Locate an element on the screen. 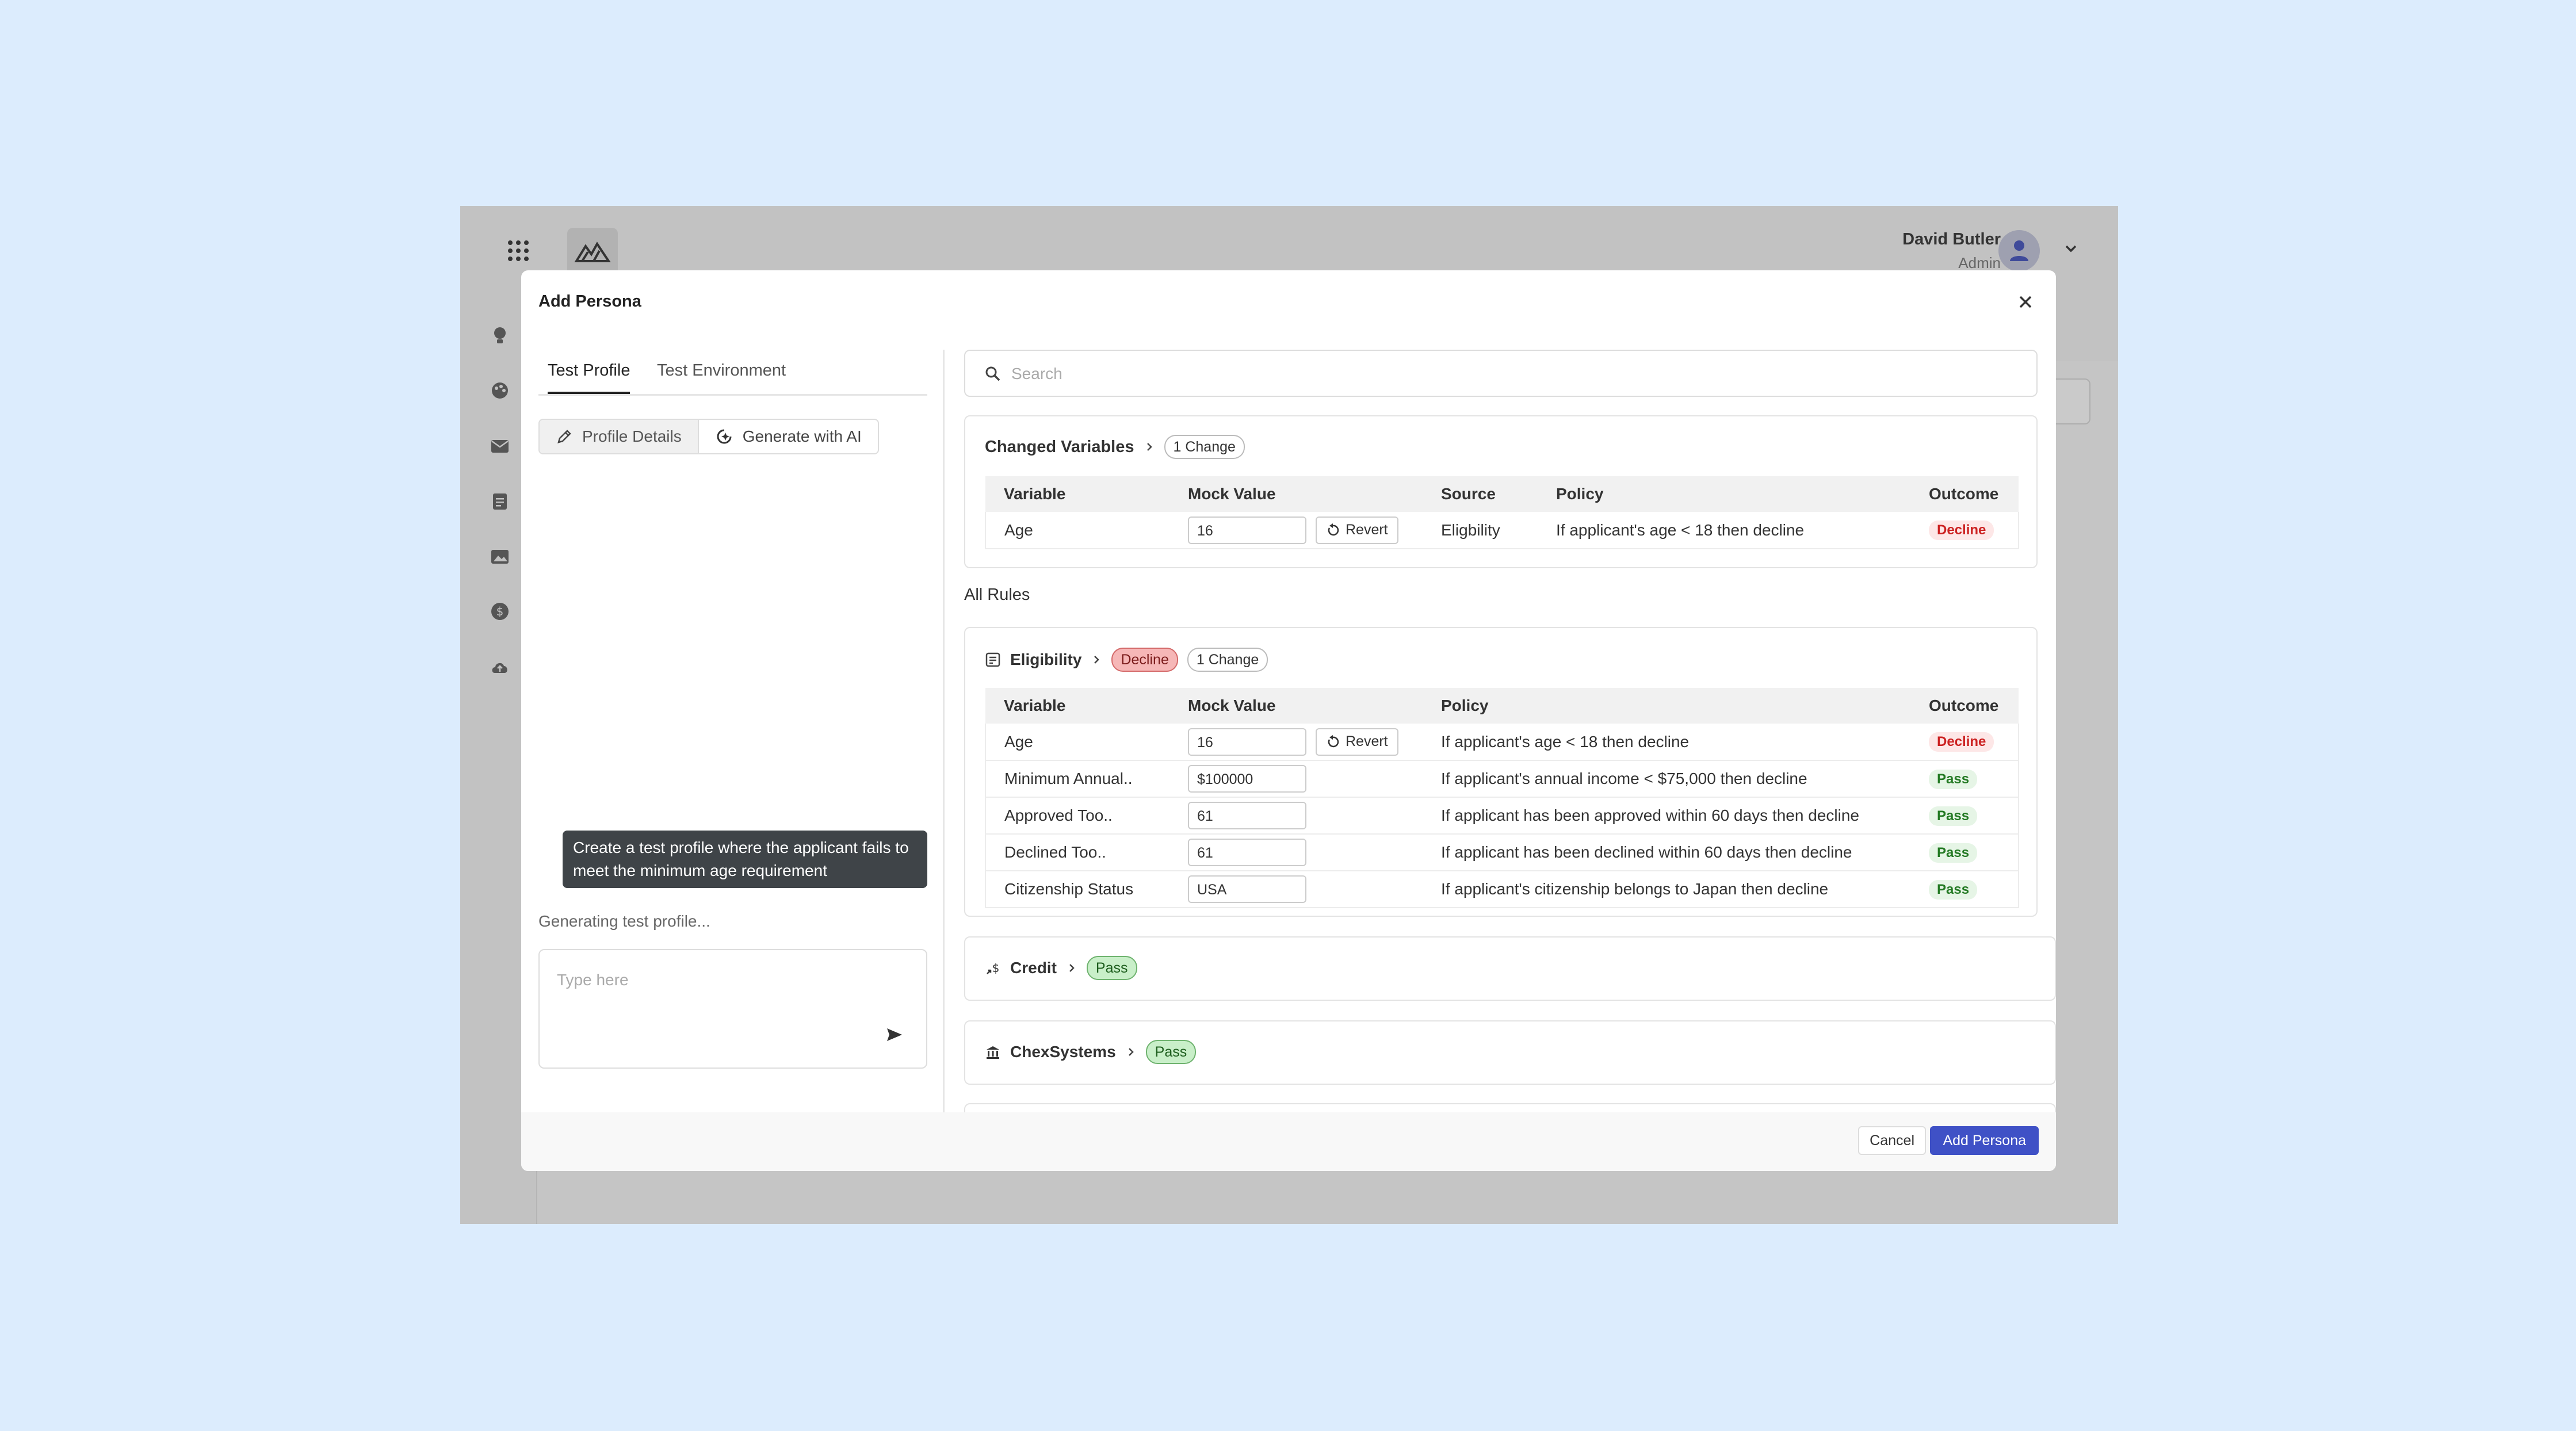 The image size is (2576, 1431). mode-segmented-control: Profile Details Generate with AI is located at coordinates (708, 437).